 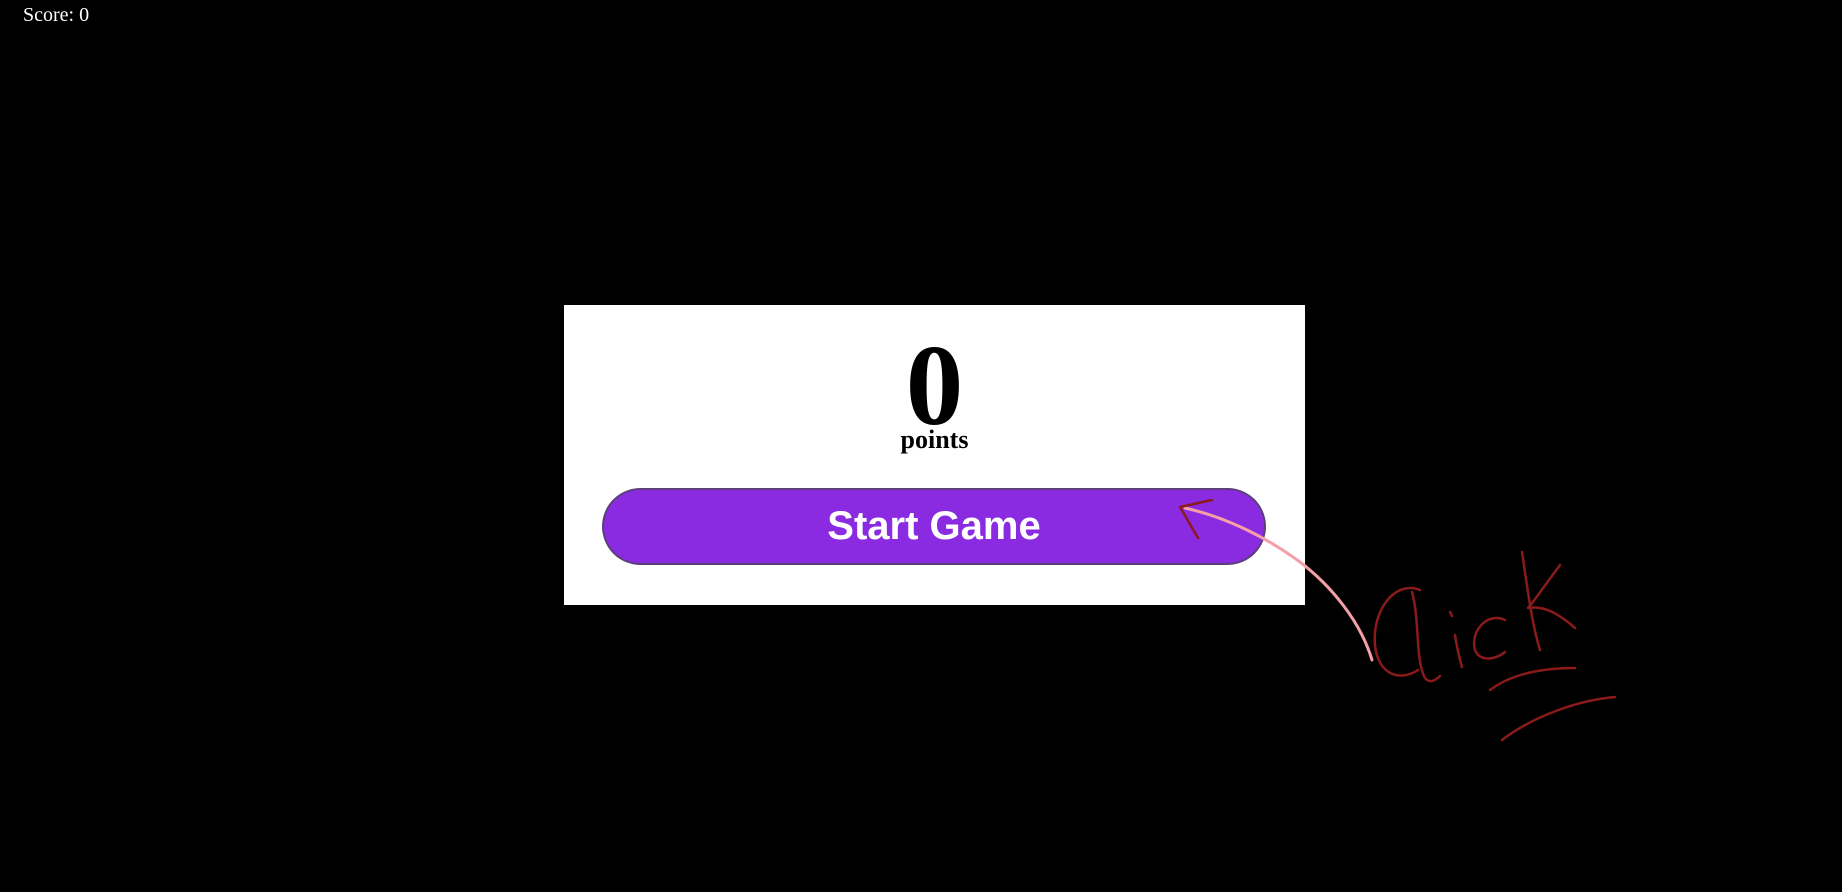 I want to click on points-label: points, so click(x=934, y=439).